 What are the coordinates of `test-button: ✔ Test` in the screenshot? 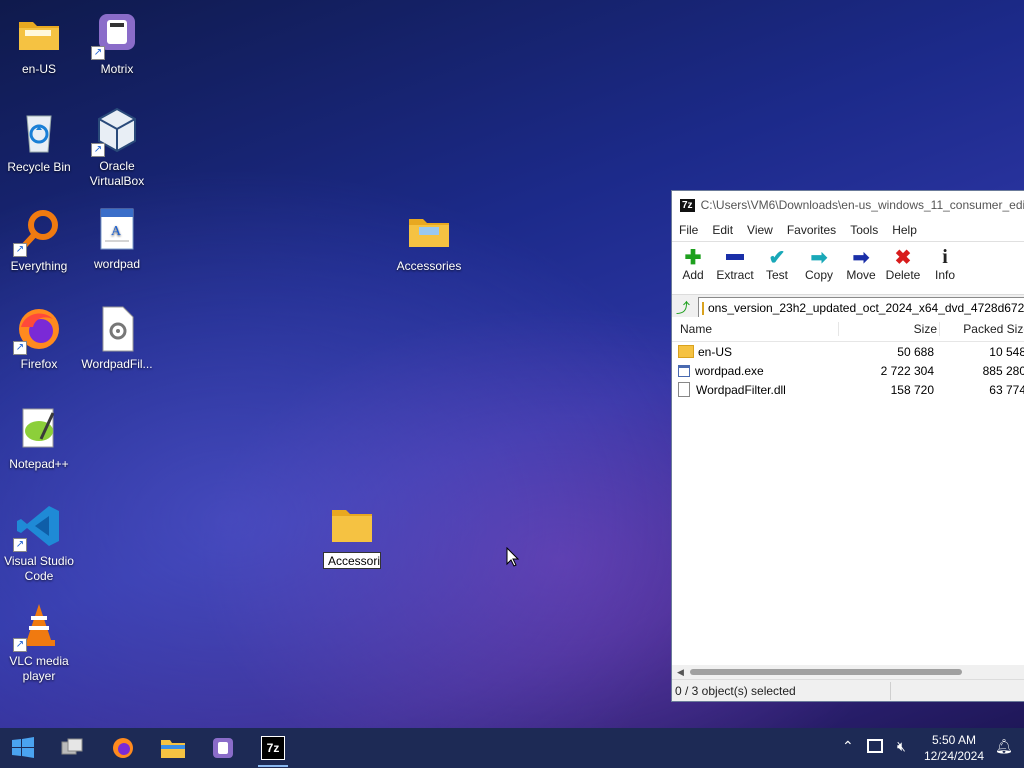 It's located at (777, 264).